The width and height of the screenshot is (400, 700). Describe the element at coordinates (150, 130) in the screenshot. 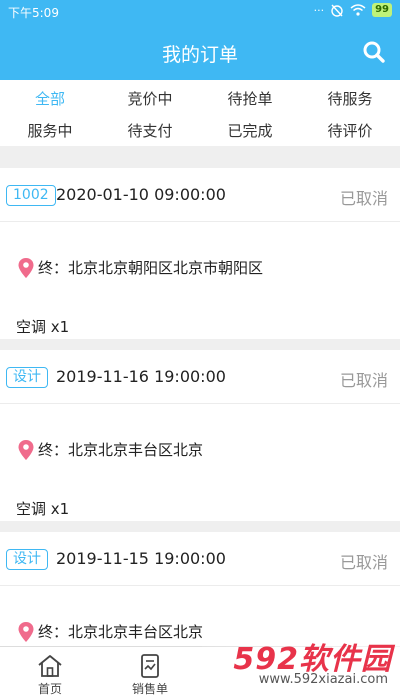

I see `tab-pending-payment: 待支付` at that location.